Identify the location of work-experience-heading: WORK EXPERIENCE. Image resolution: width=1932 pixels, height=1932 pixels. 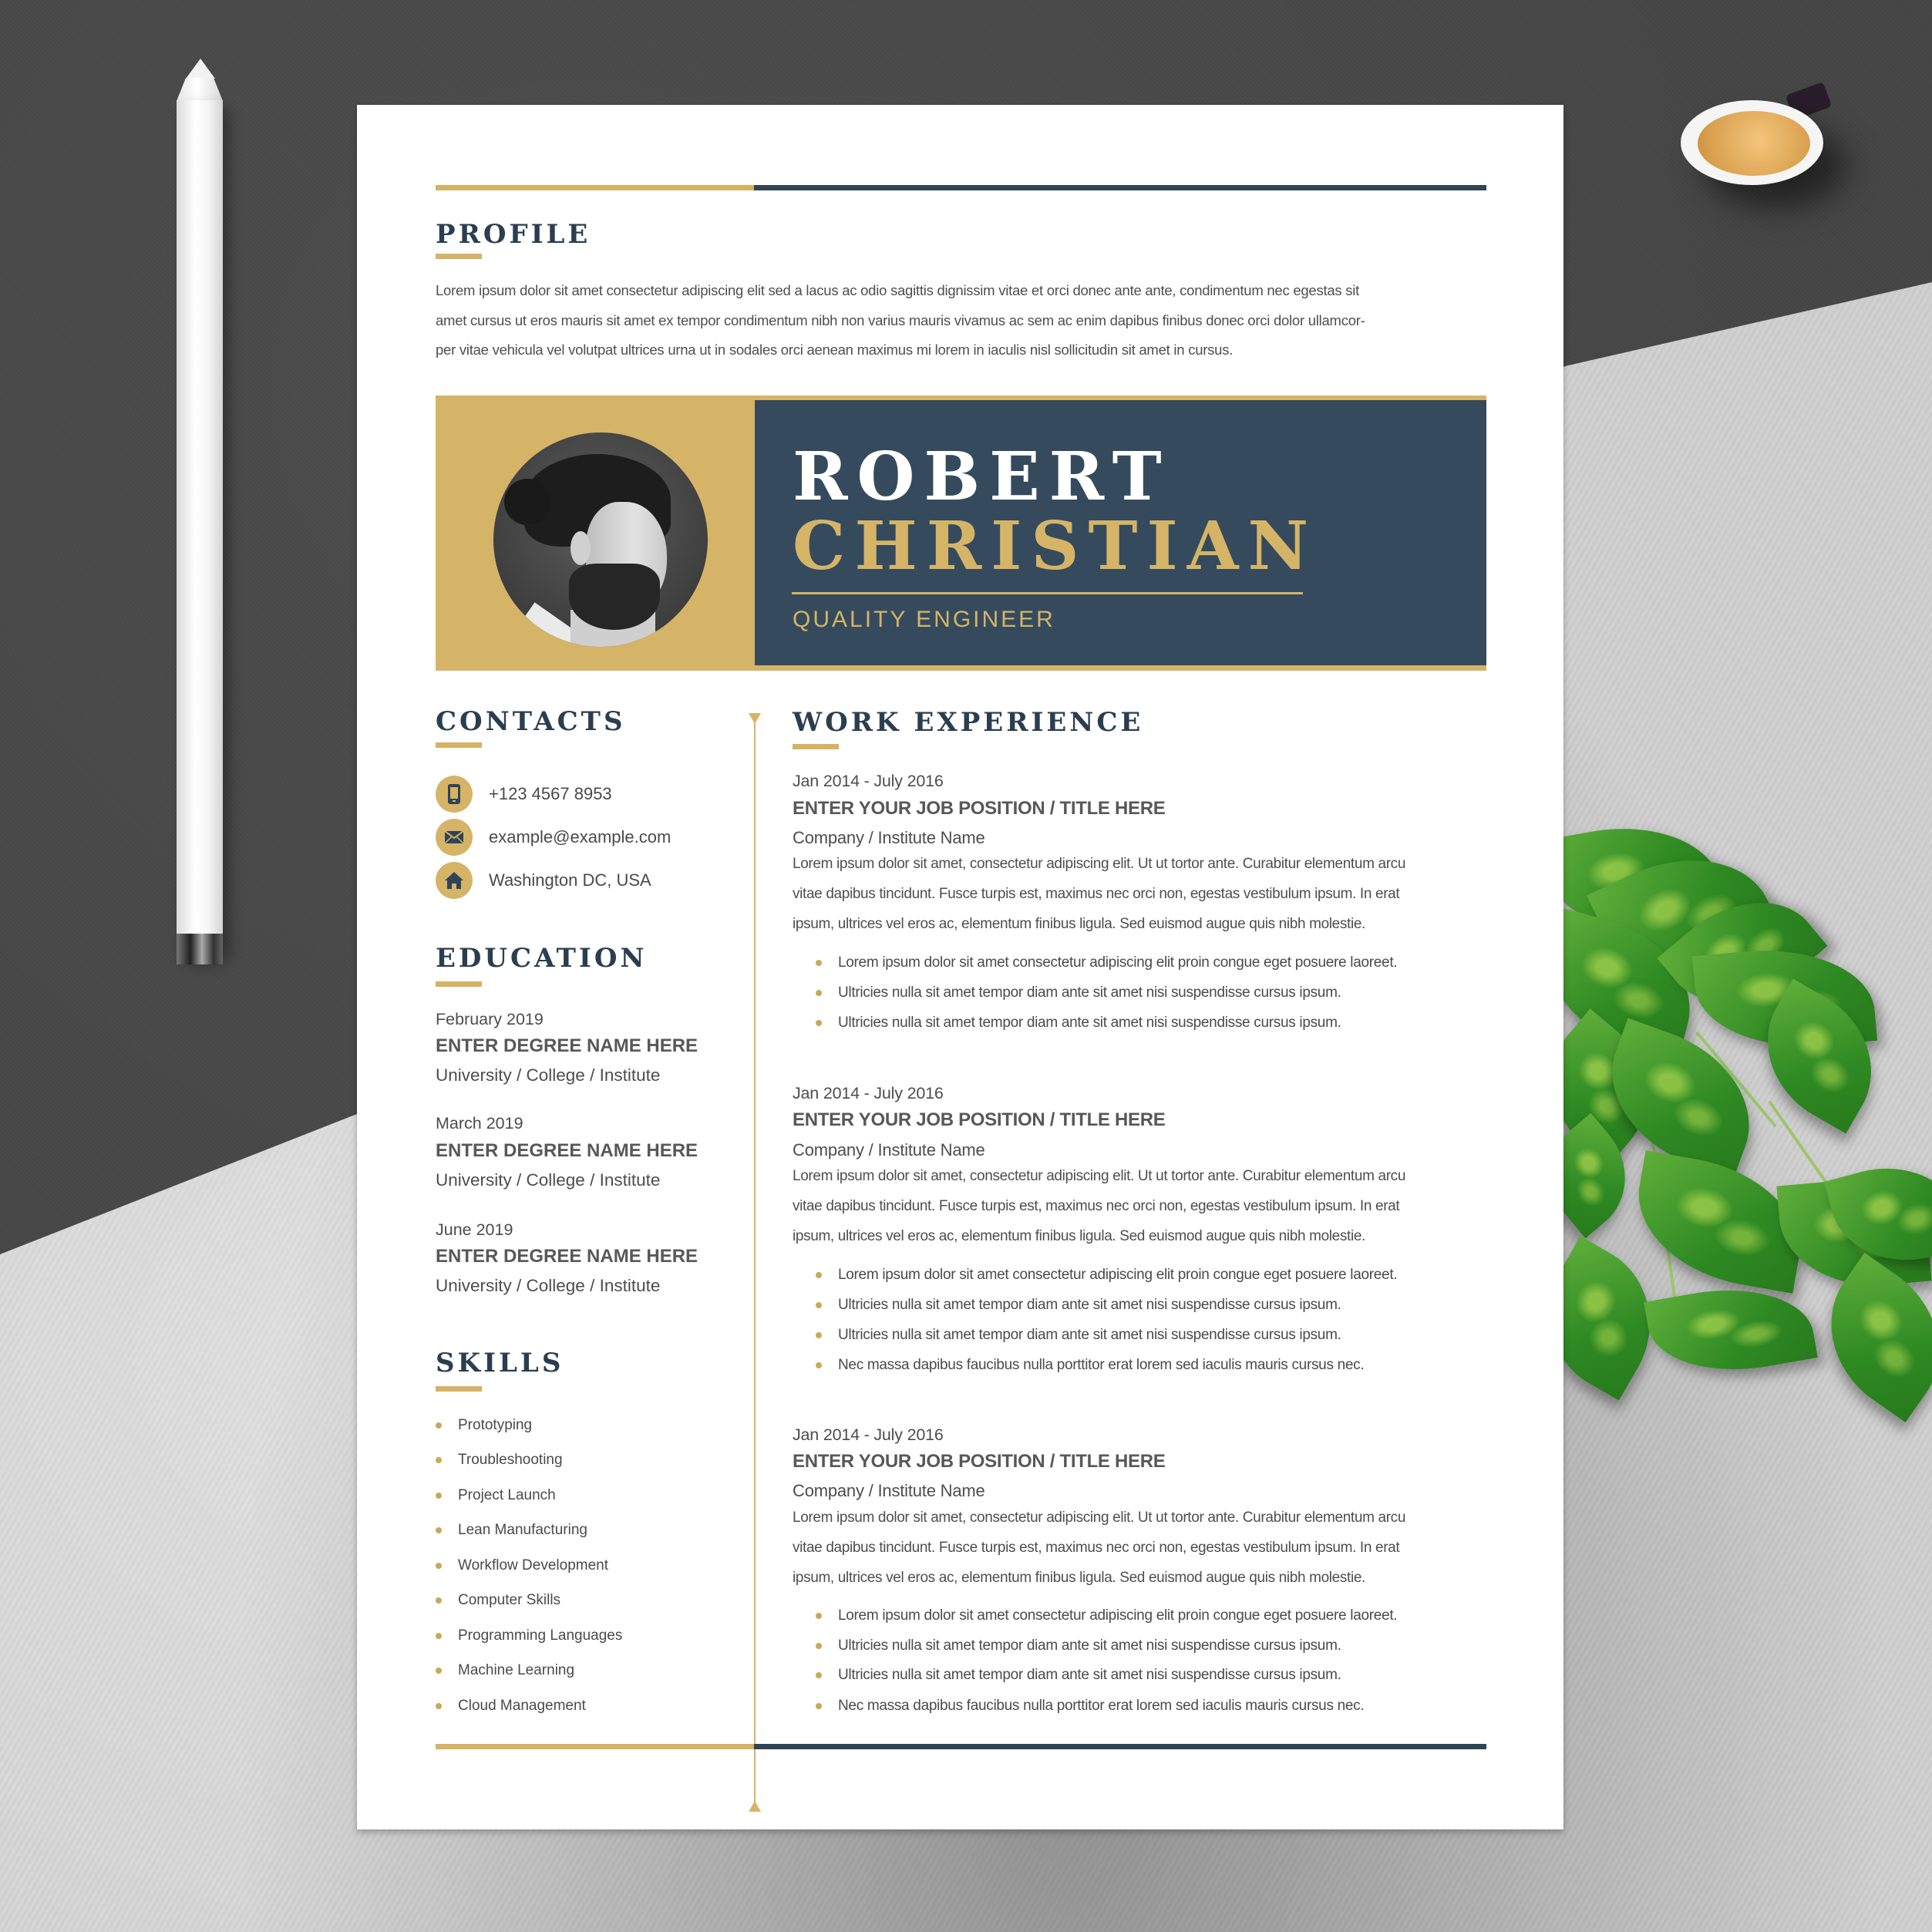
(968, 722).